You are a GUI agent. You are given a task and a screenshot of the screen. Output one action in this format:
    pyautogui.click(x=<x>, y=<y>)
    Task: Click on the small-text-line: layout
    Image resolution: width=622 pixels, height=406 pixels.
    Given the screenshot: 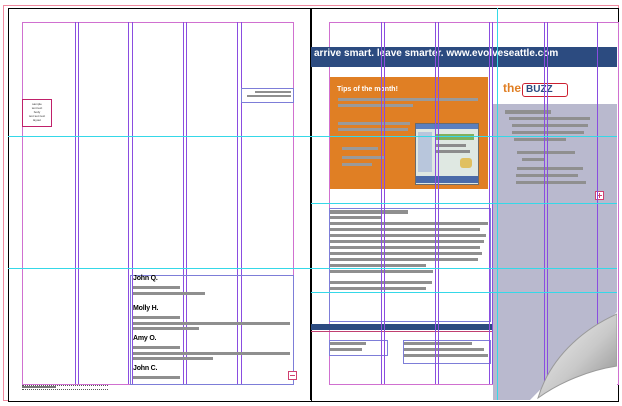 What is the action you would take?
    pyautogui.click(x=36, y=120)
    